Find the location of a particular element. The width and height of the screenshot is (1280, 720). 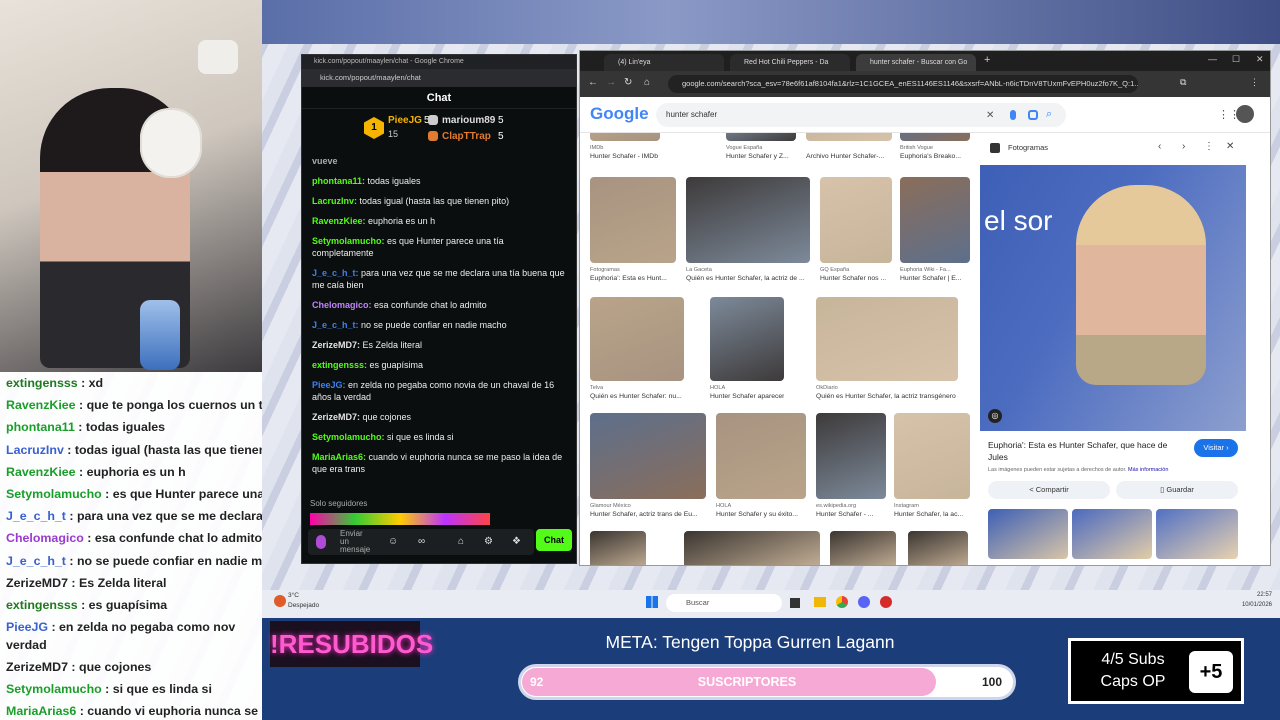

chat-username: Chelomagico: is located at coordinates (342, 305).